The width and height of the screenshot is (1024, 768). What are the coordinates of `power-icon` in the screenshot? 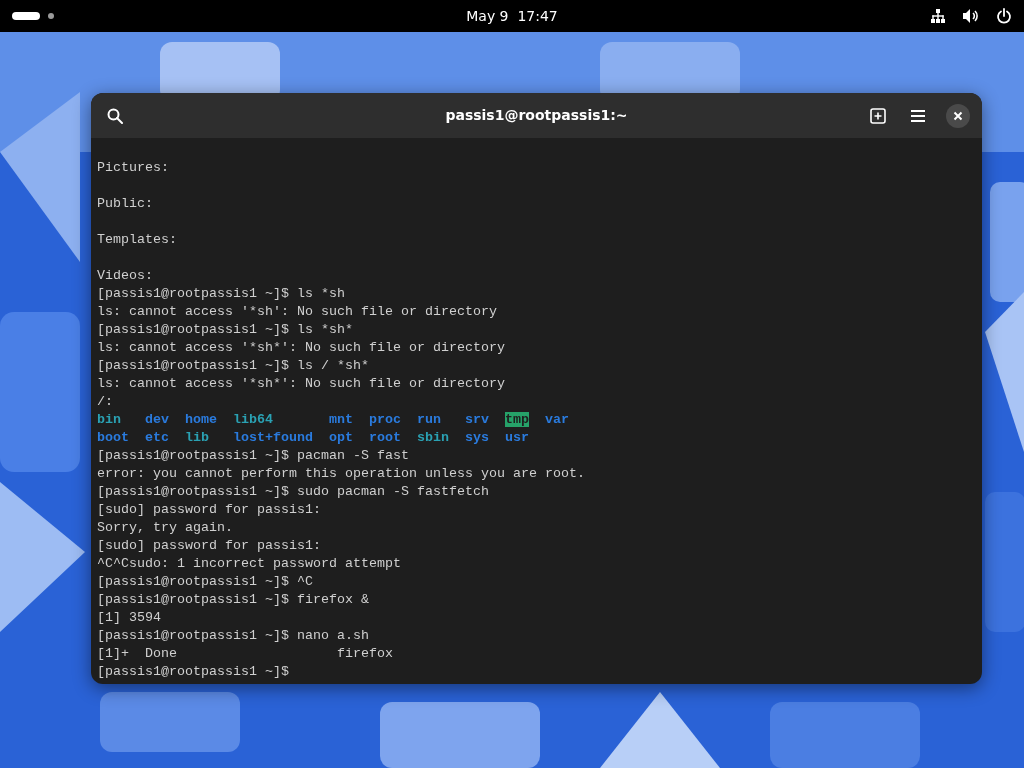 It's located at (1004, 16).